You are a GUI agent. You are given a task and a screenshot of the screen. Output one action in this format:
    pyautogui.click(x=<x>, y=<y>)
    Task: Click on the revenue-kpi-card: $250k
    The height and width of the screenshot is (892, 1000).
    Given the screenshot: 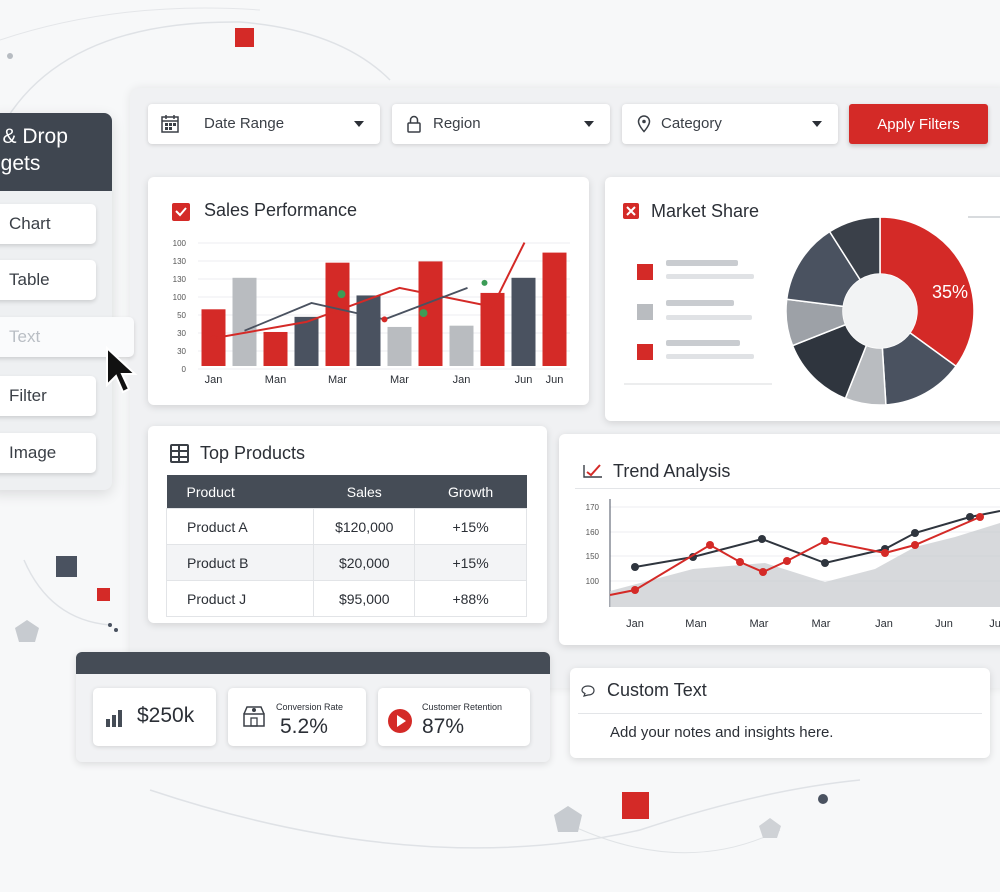 What is the action you would take?
    pyautogui.click(x=154, y=717)
    